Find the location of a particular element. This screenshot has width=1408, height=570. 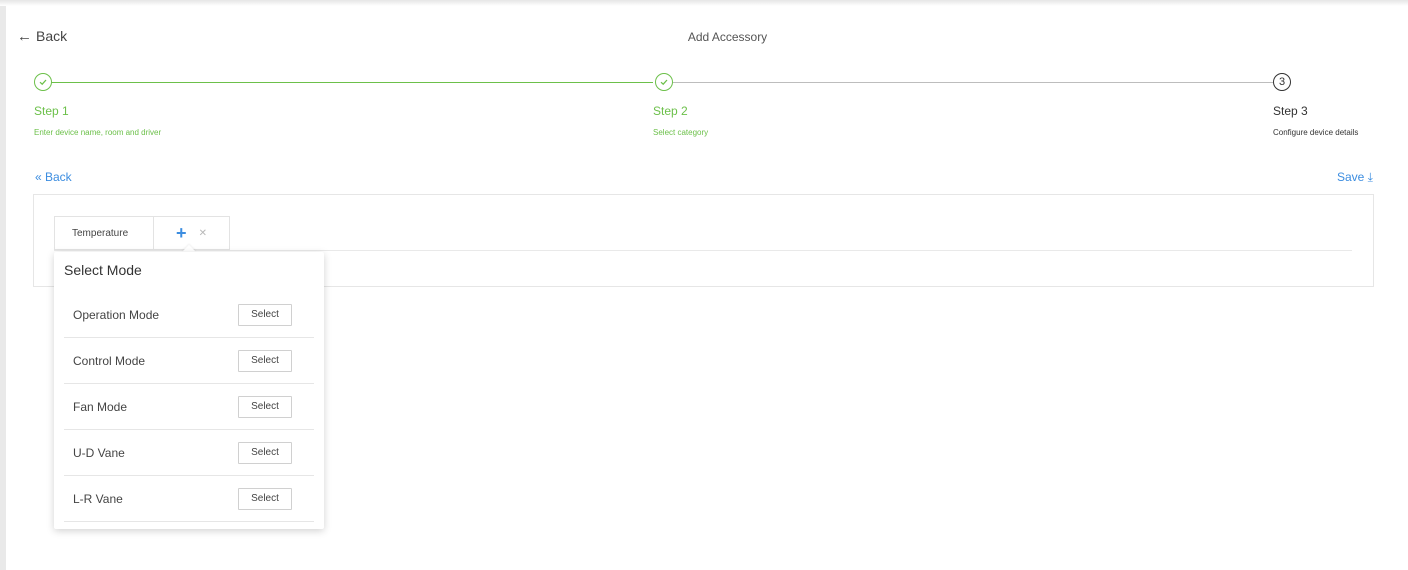

mode-label: Control Mode is located at coordinates (109, 360).